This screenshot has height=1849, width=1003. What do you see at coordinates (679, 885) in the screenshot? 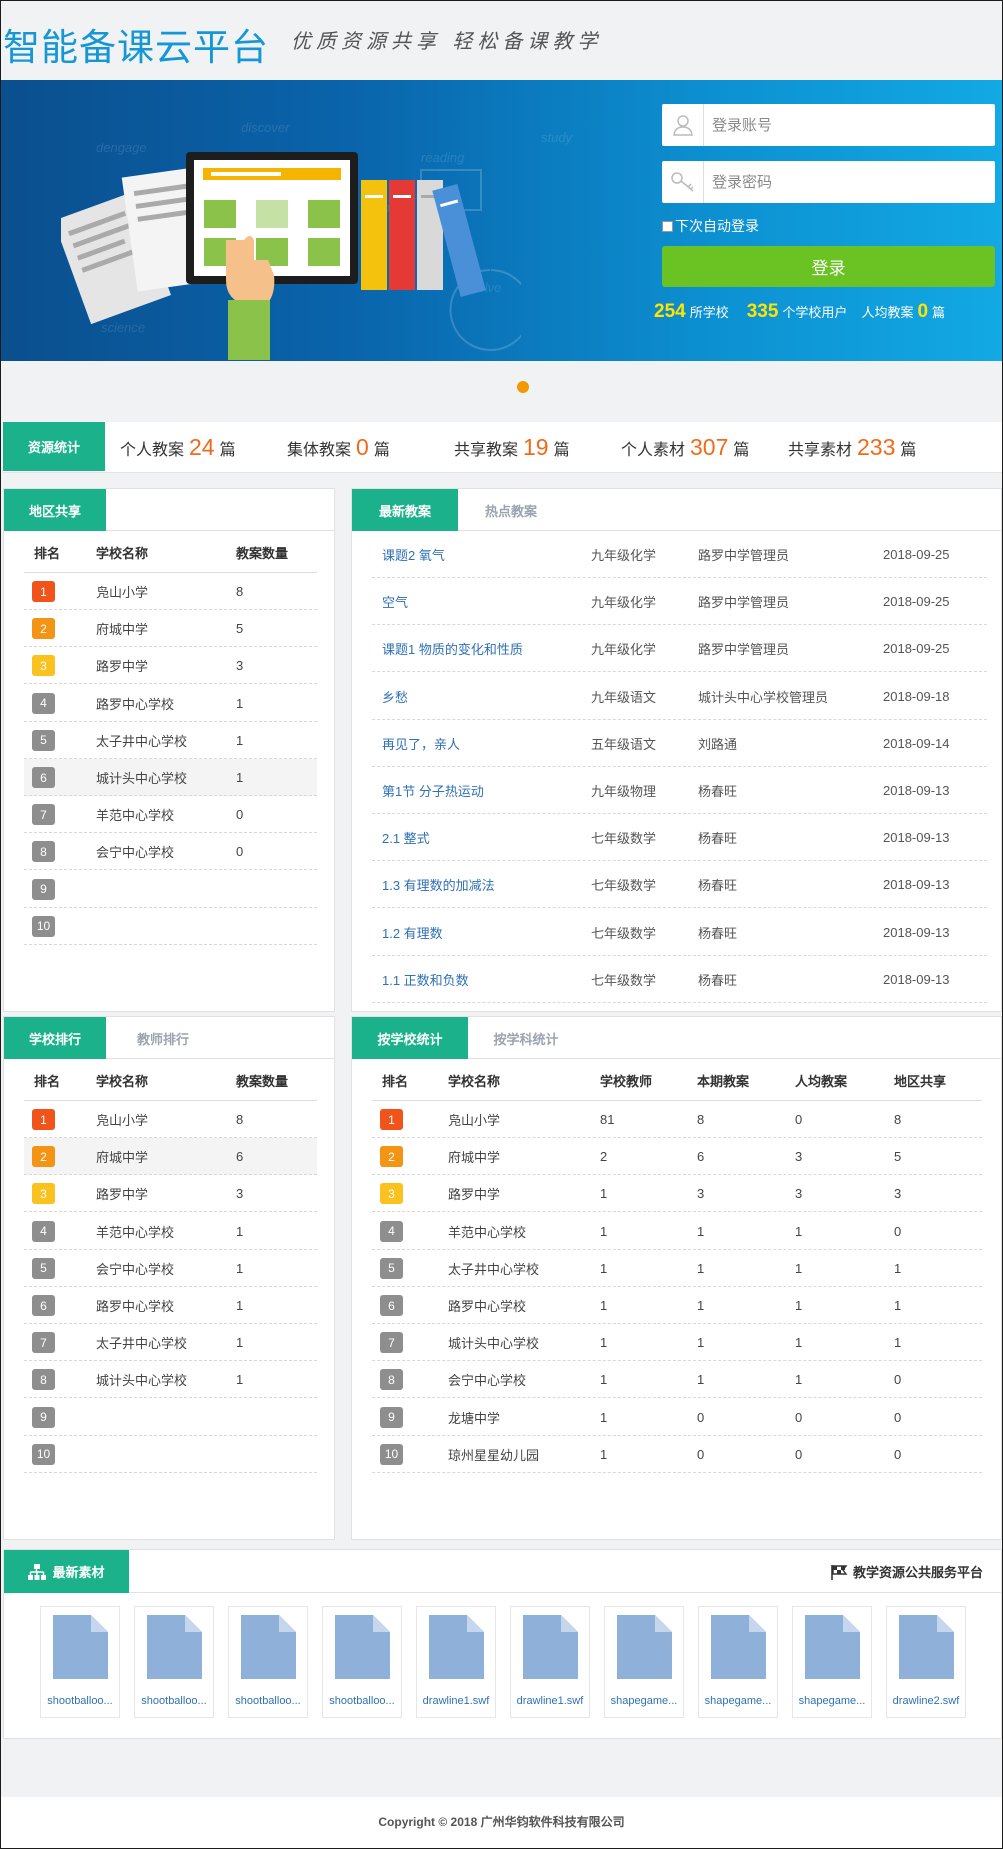
I see `list-item: 1.3 有理数的加减法 七年级数学 杨春旺 2018-09-13` at bounding box center [679, 885].